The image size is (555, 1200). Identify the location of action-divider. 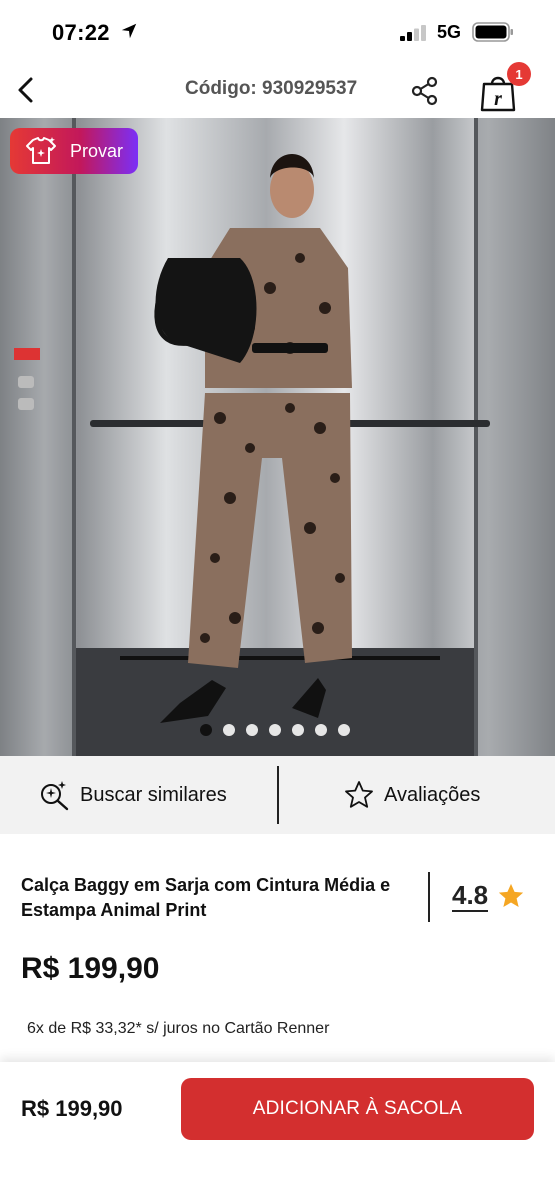
(278, 795).